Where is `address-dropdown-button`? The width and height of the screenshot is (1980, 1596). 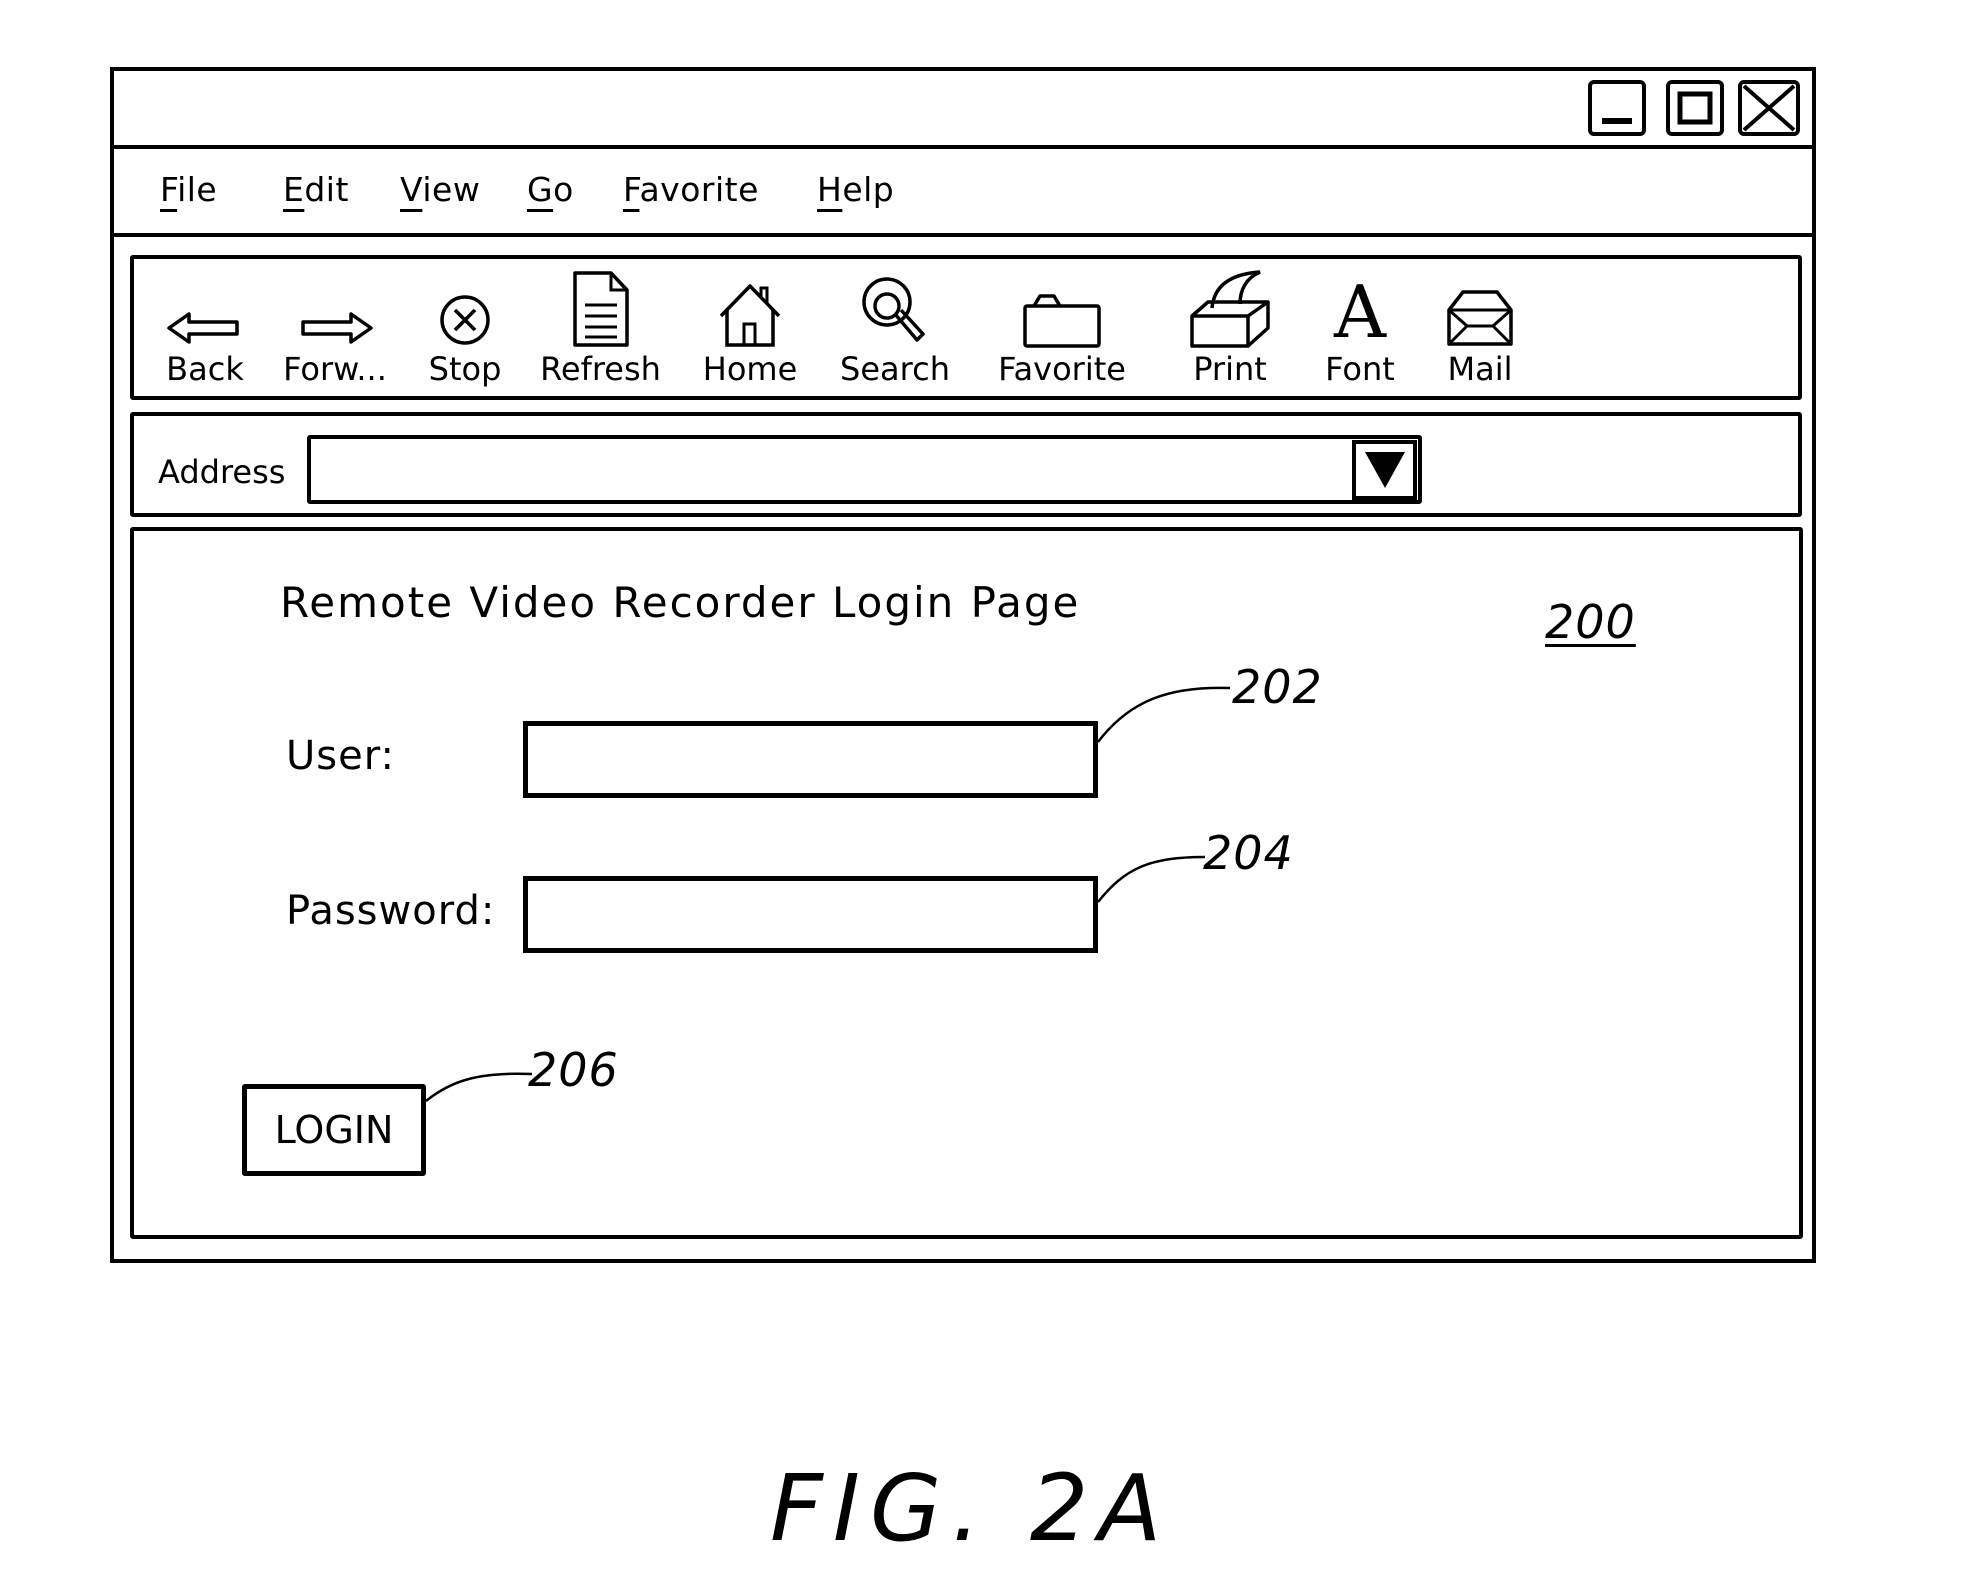 address-dropdown-button is located at coordinates (1384, 470).